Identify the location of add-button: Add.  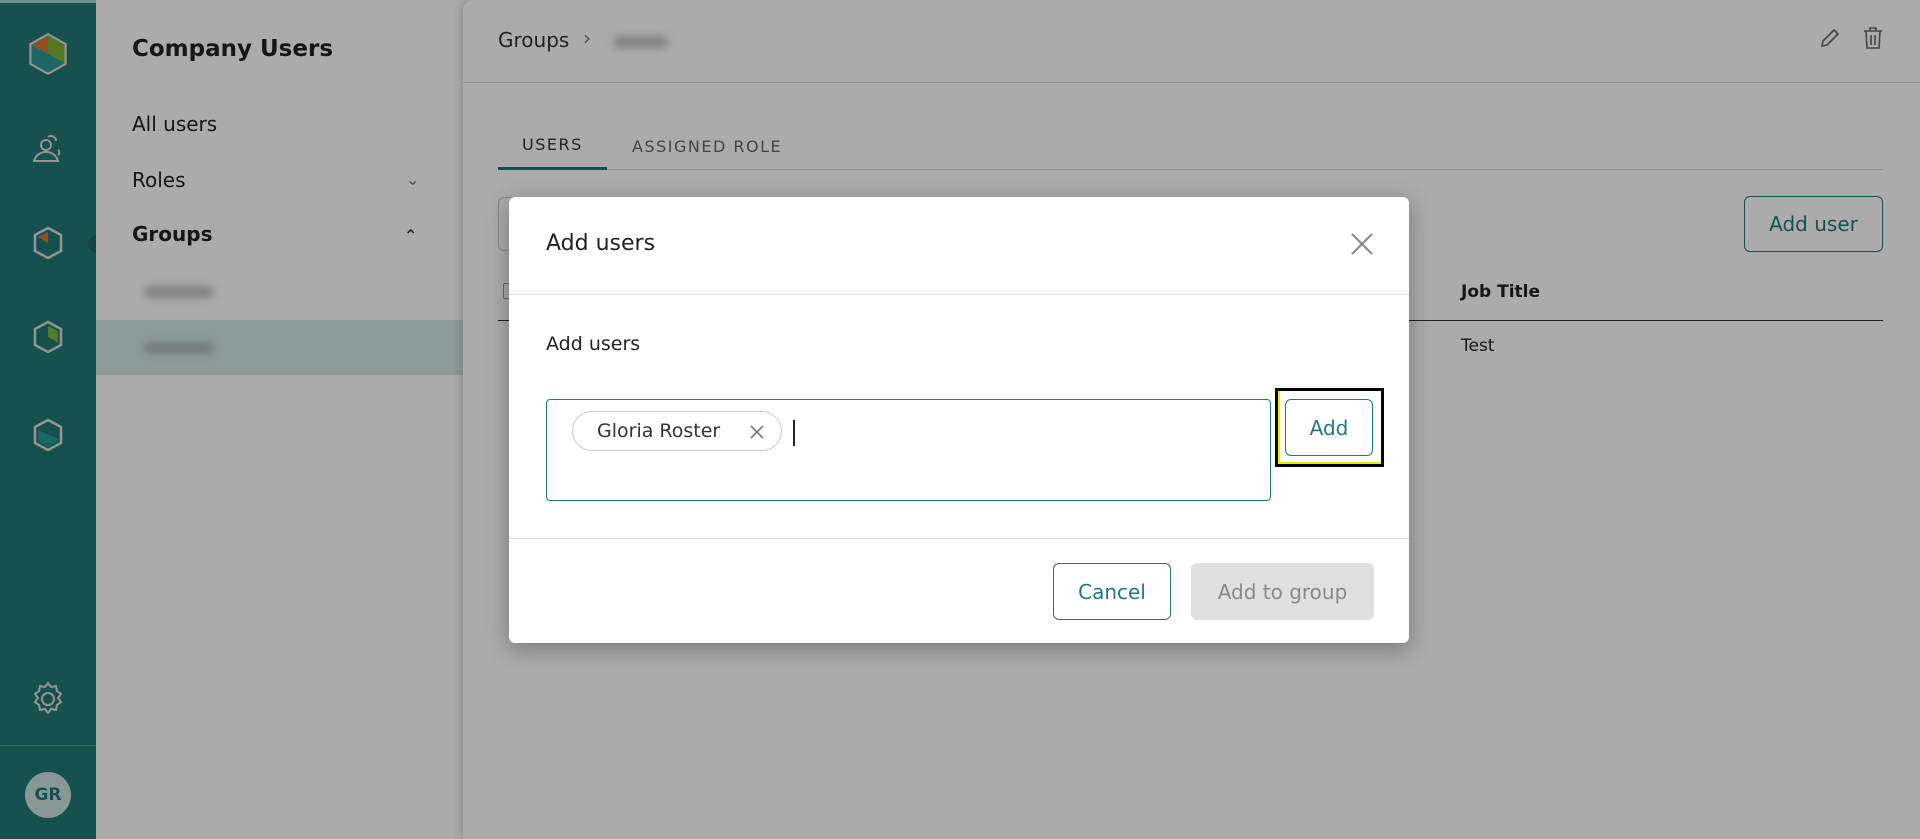
(1329, 427).